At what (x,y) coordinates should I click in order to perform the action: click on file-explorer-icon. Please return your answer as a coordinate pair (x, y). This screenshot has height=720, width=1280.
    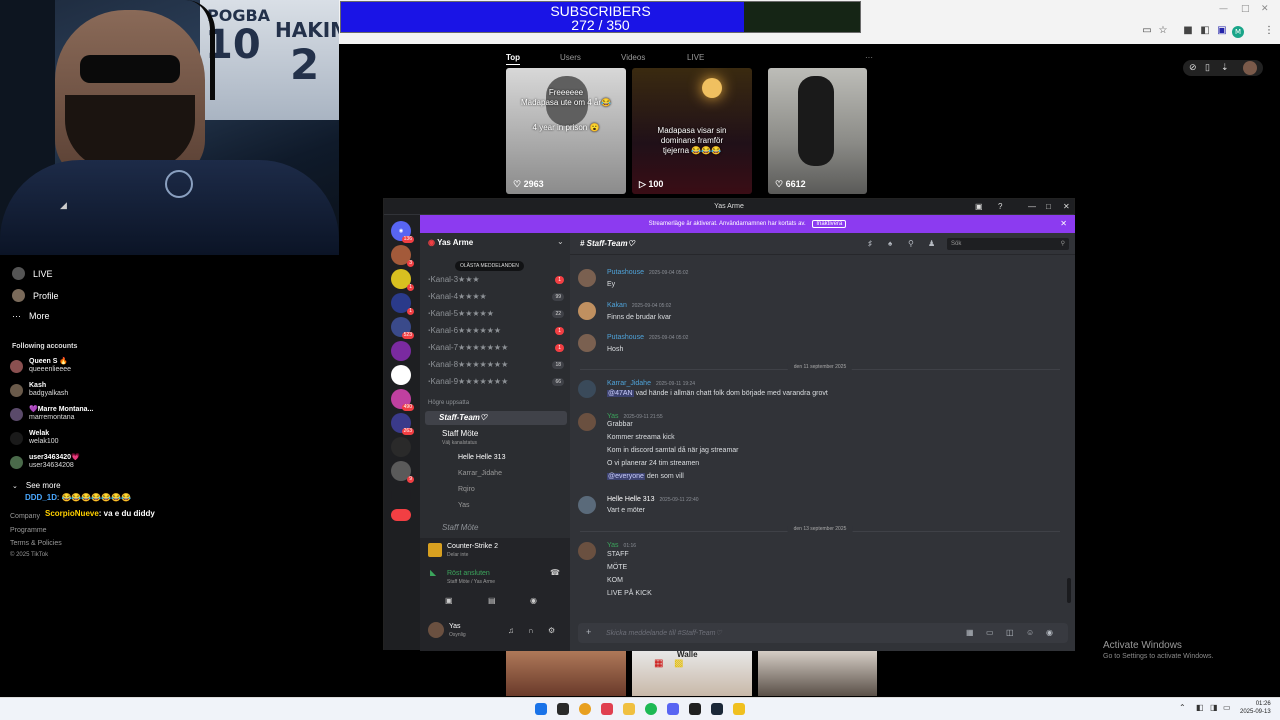
    Looking at the image, I should click on (629, 709).